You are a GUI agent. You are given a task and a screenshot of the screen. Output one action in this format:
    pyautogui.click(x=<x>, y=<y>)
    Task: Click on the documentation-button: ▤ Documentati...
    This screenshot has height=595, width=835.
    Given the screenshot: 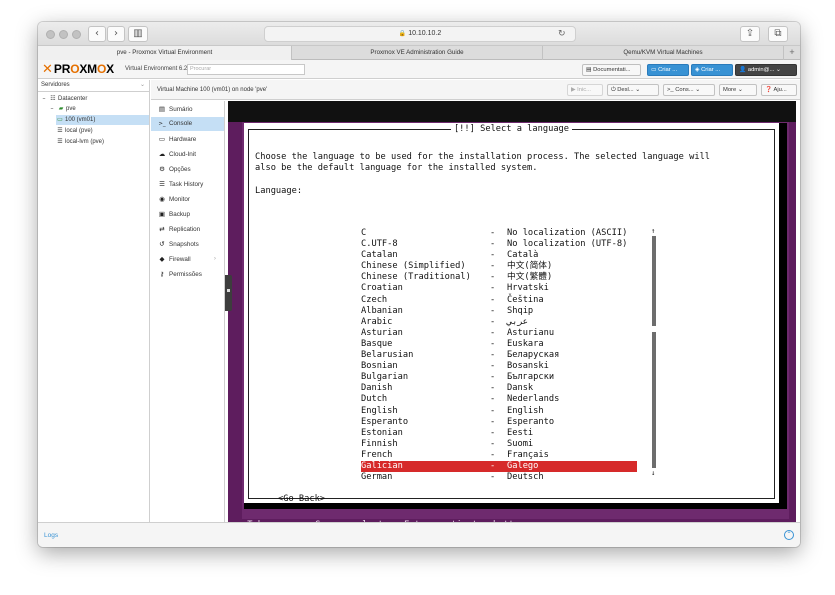 What is the action you would take?
    pyautogui.click(x=611, y=70)
    